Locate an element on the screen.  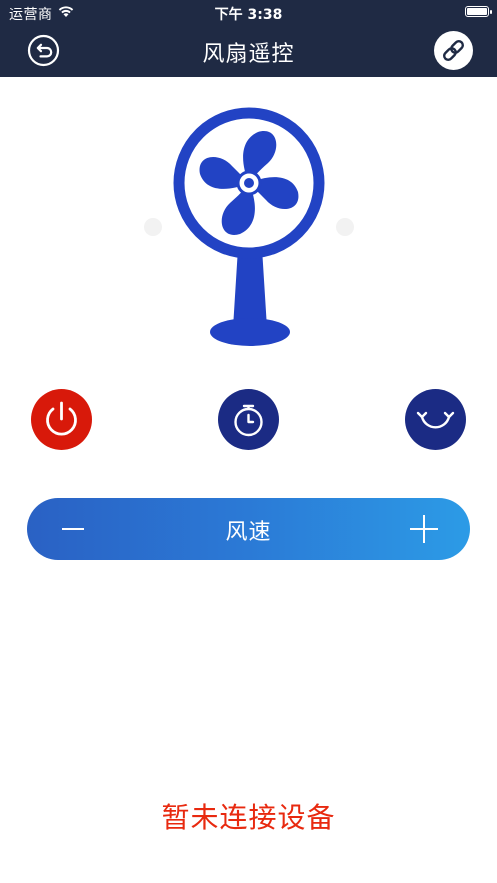
connect-device-button is located at coordinates (453, 50).